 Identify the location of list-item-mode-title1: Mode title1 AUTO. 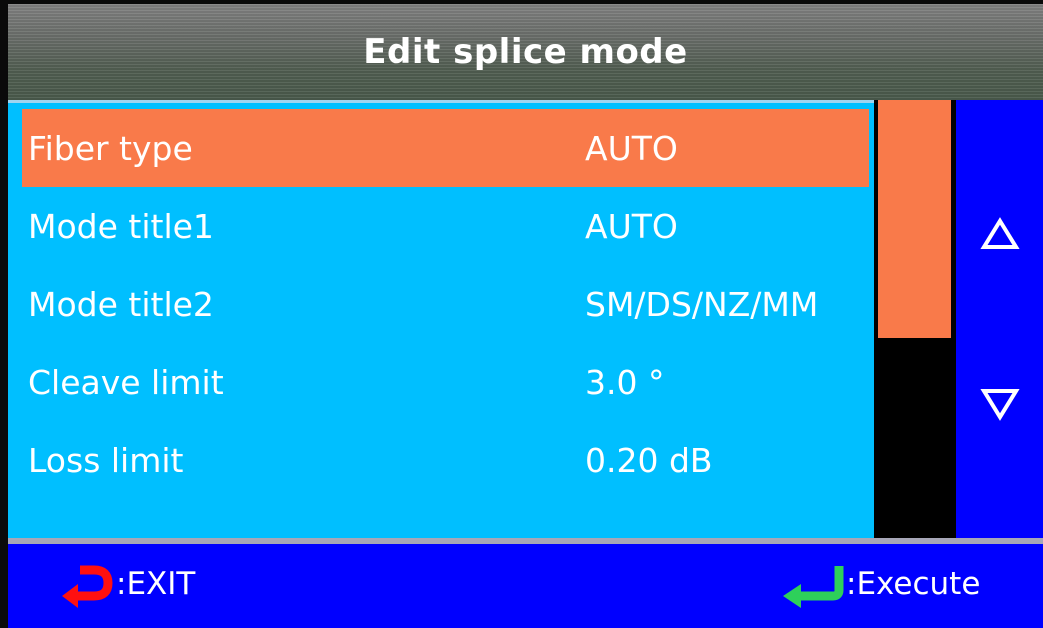
(445, 226).